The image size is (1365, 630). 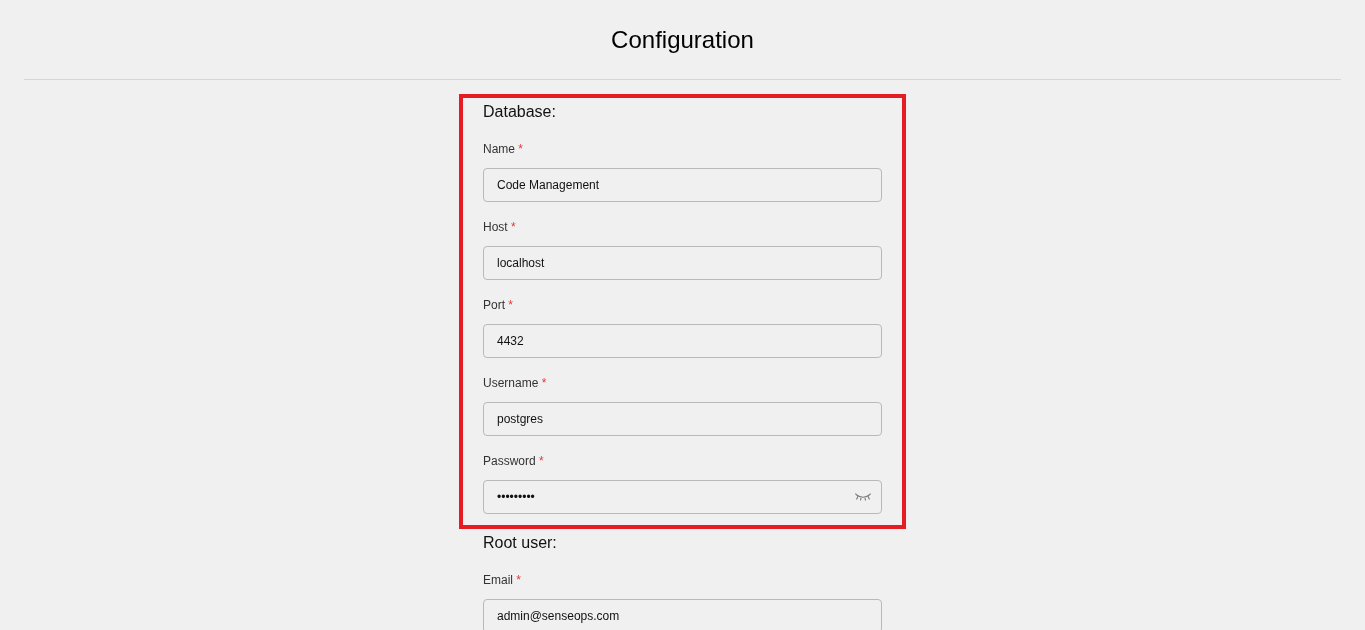 What do you see at coordinates (513, 461) in the screenshot?
I see `field-label: Password *` at bounding box center [513, 461].